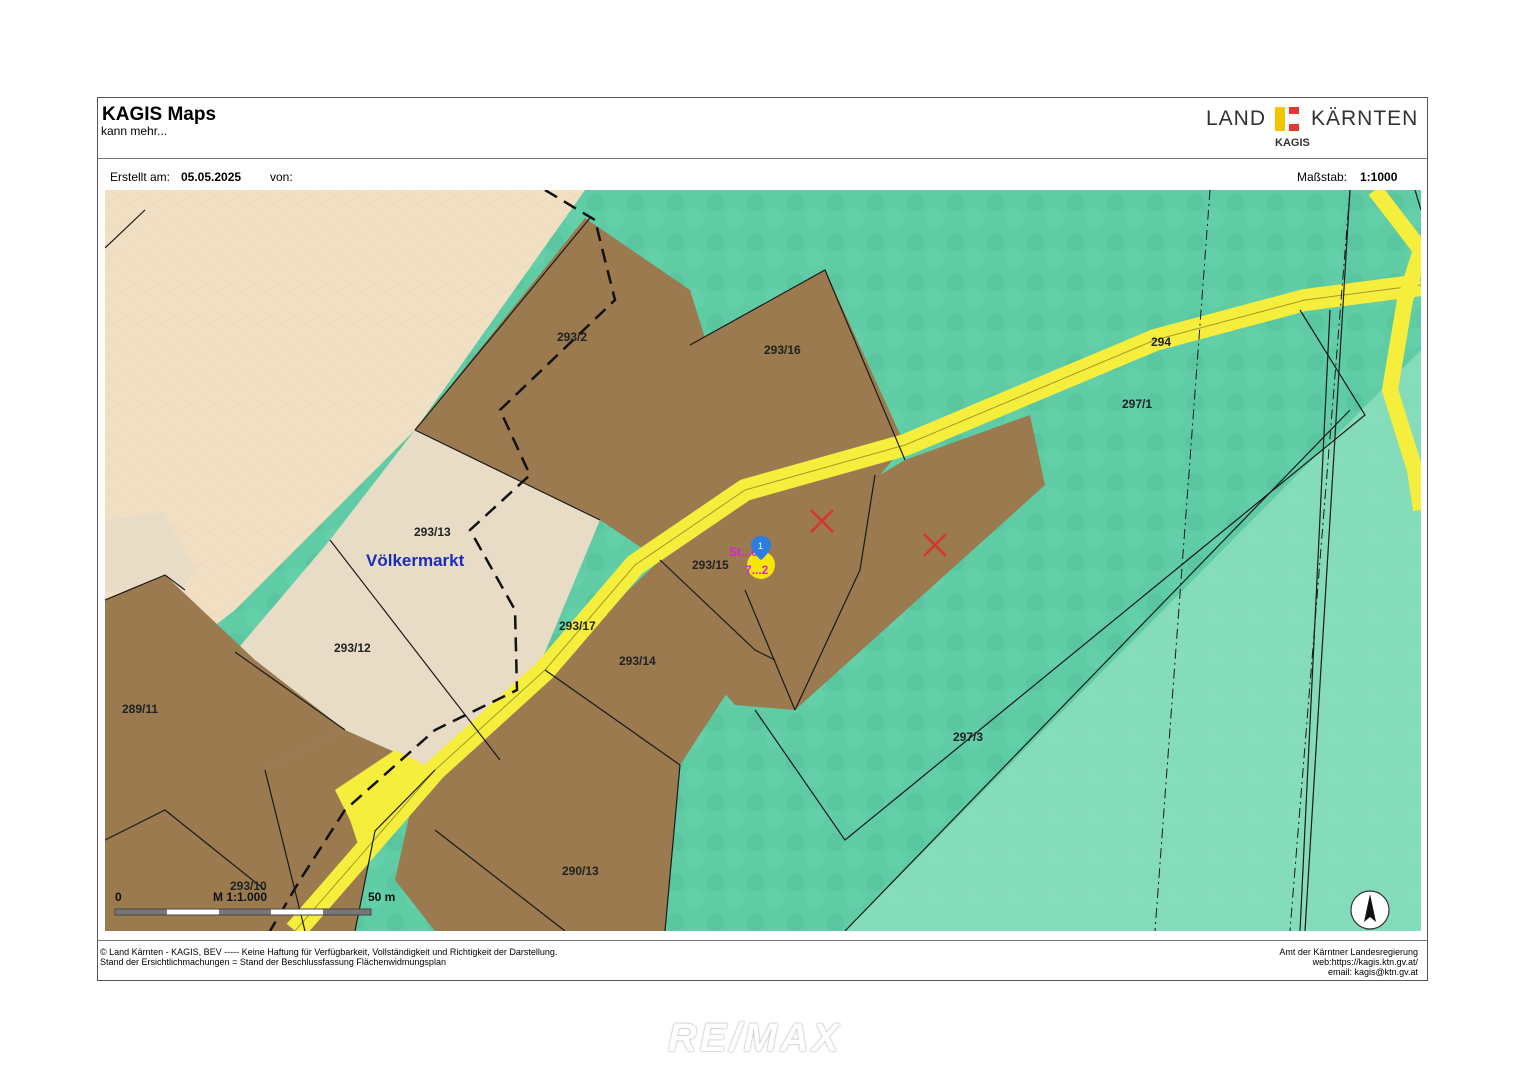 The height and width of the screenshot is (1080, 1526). What do you see at coordinates (1292, 143) in the screenshot?
I see `logo-kagis-text: KAGIS` at bounding box center [1292, 143].